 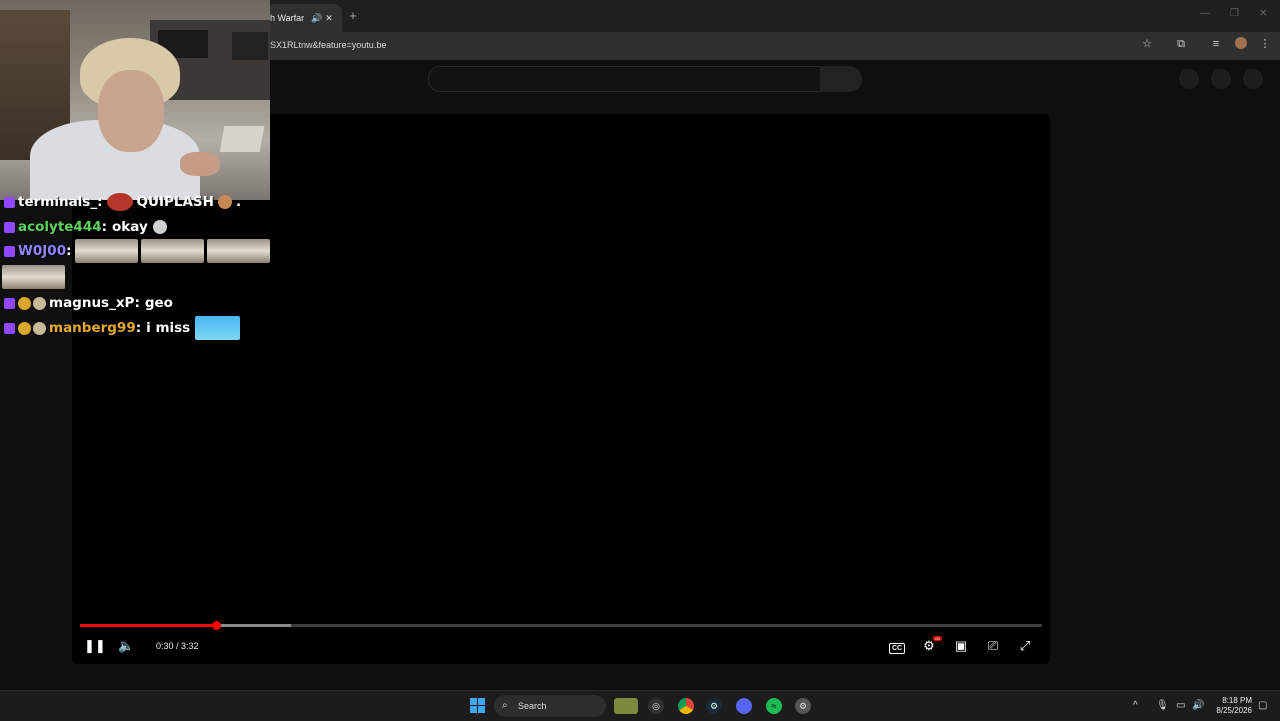 I want to click on clock-time: 8:18 PM, so click(x=1237, y=700).